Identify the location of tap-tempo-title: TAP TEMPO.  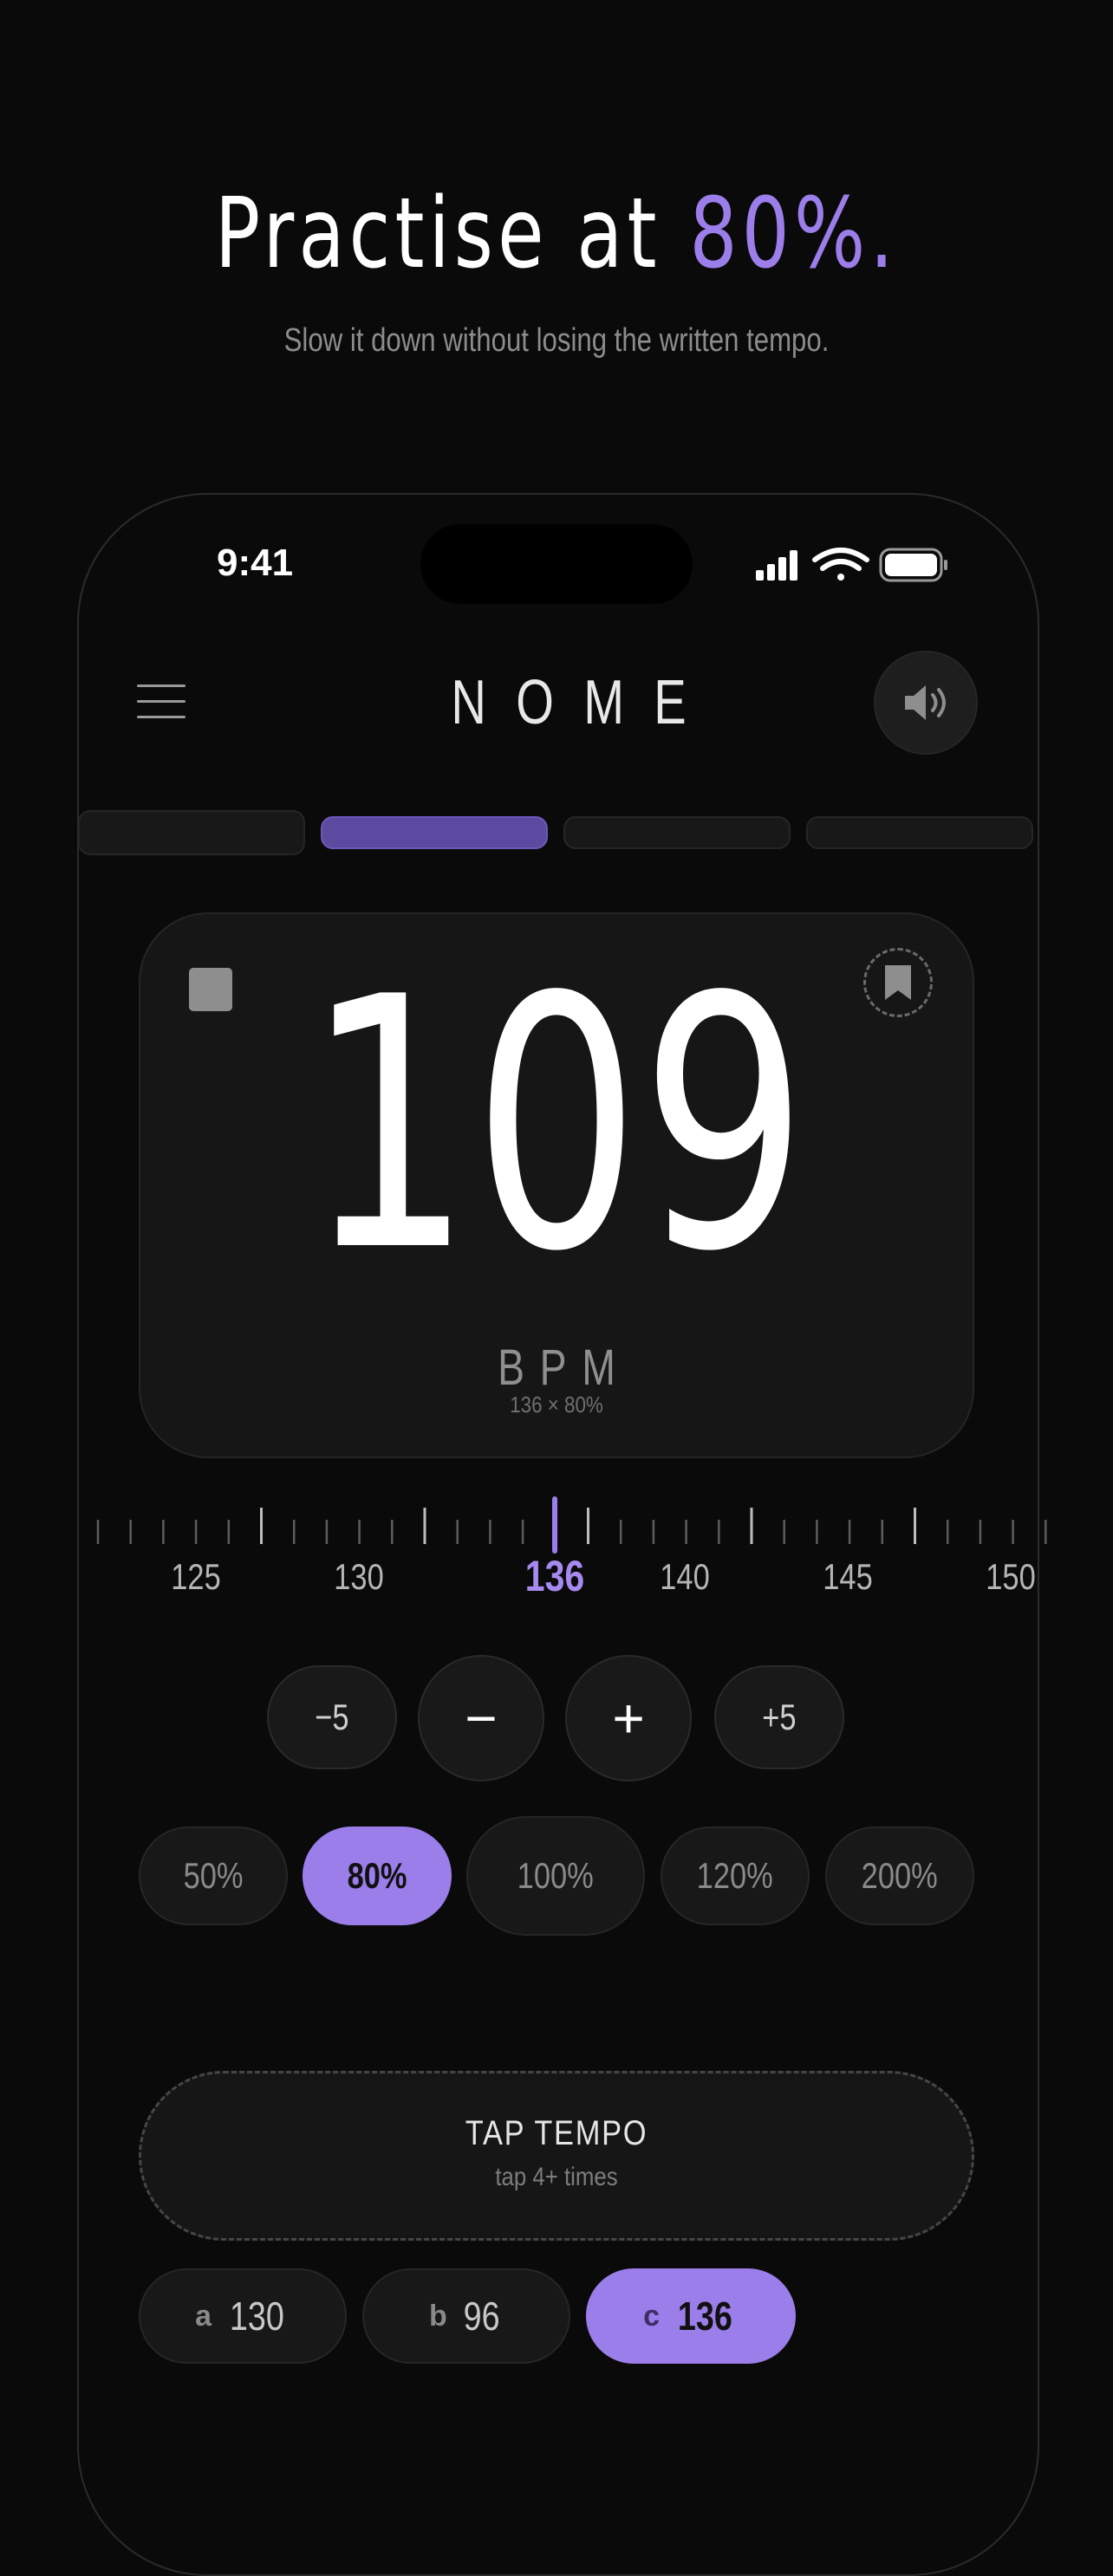
(556, 2133).